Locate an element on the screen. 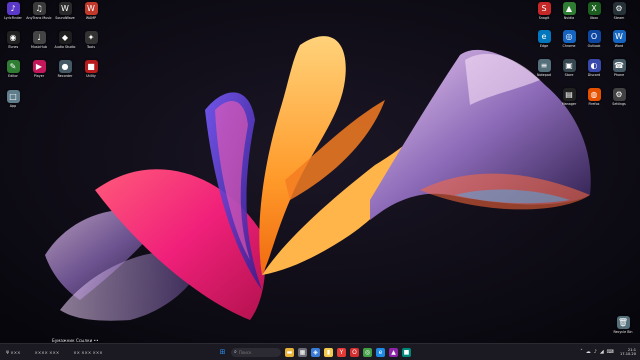 Image resolution: width=640 pixels, height=360 pixels. desktop-icon-label: Audio Studio is located at coordinates (65, 47).